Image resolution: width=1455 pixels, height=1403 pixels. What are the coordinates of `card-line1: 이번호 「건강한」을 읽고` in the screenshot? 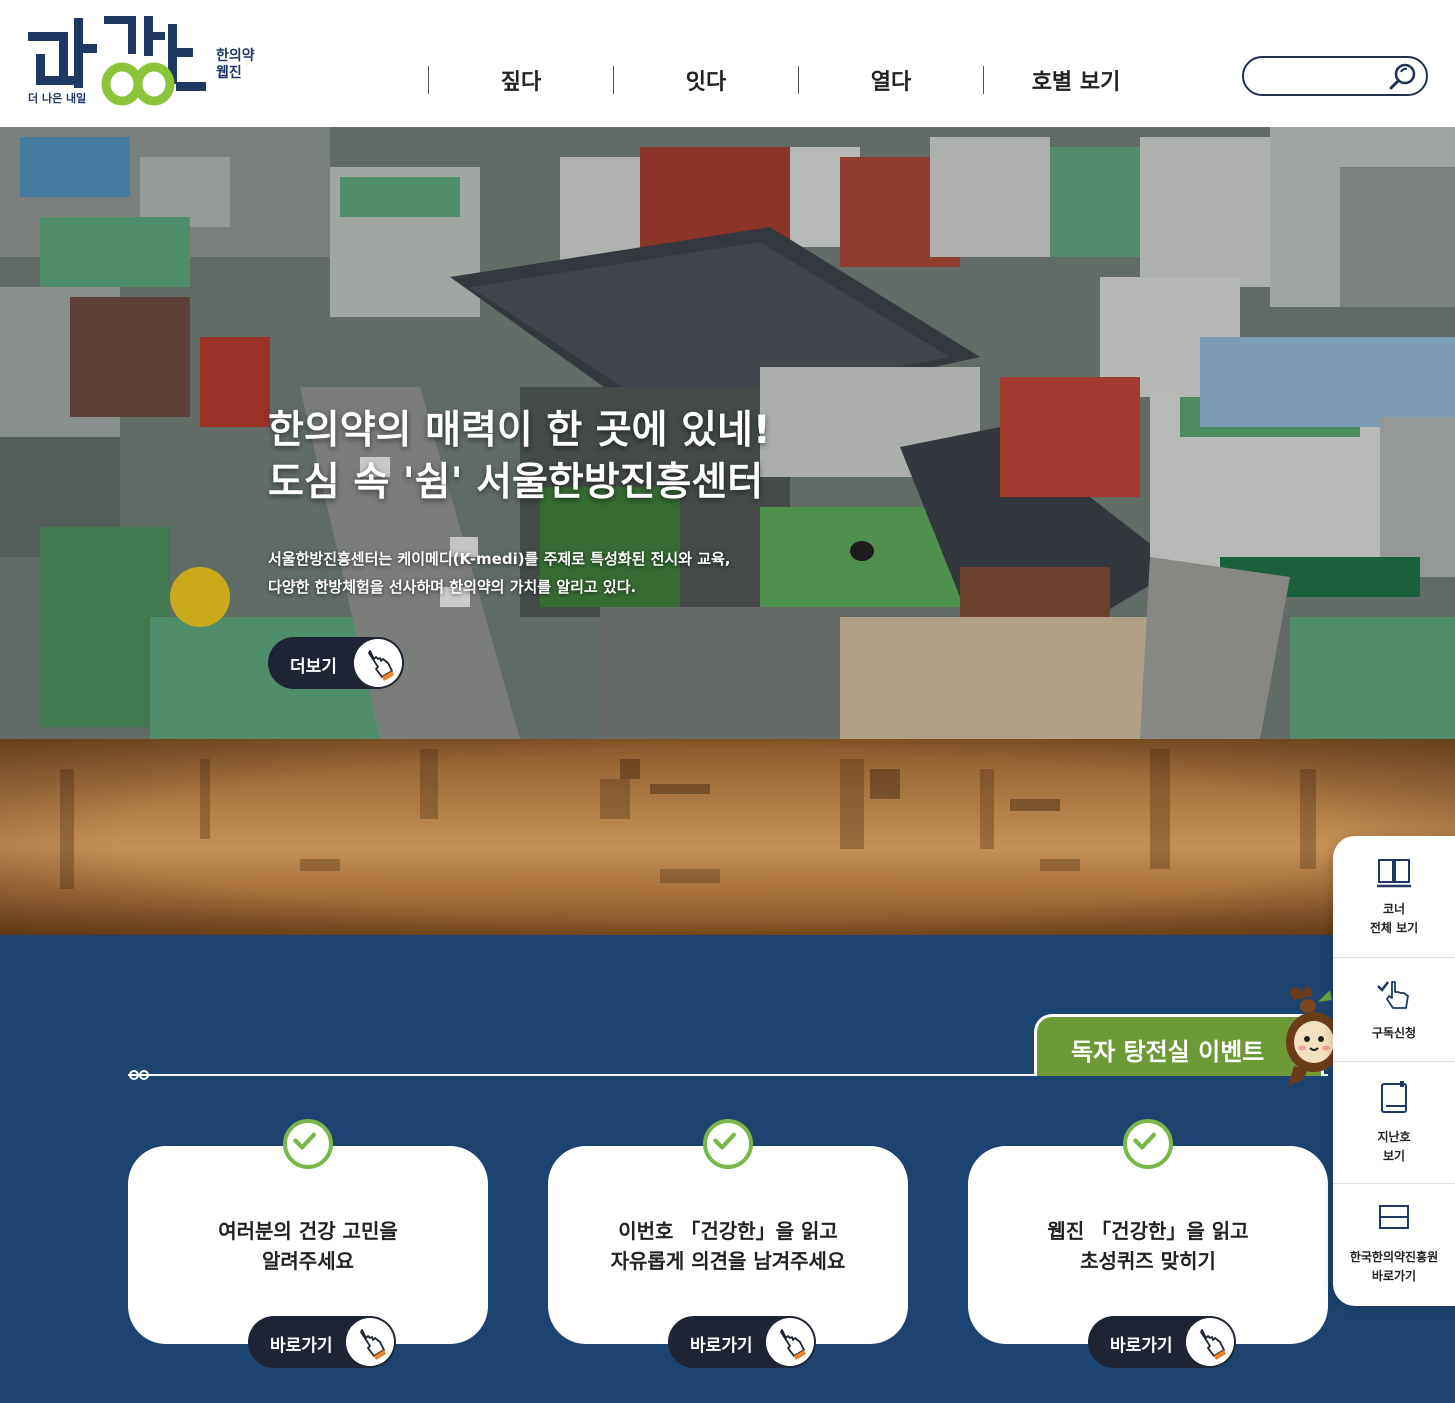 It's located at (728, 1231).